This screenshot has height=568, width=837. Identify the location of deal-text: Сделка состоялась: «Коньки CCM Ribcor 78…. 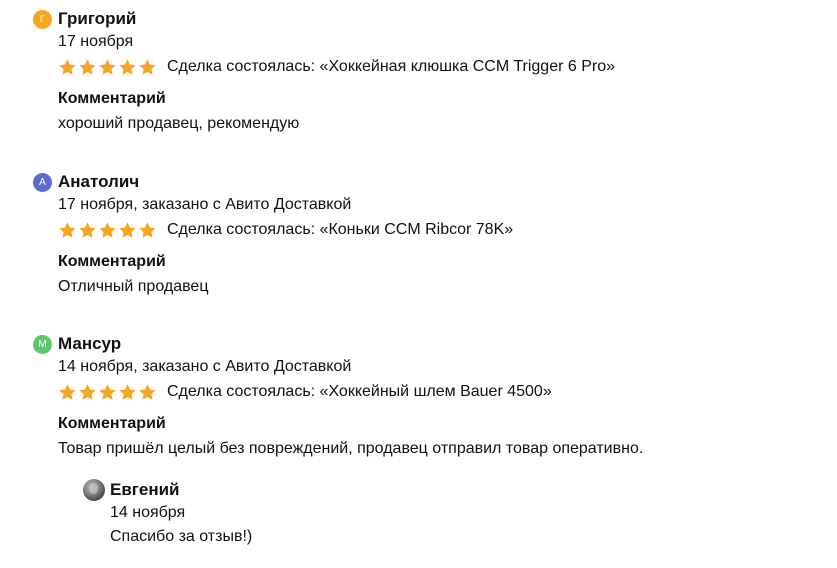
(340, 229).